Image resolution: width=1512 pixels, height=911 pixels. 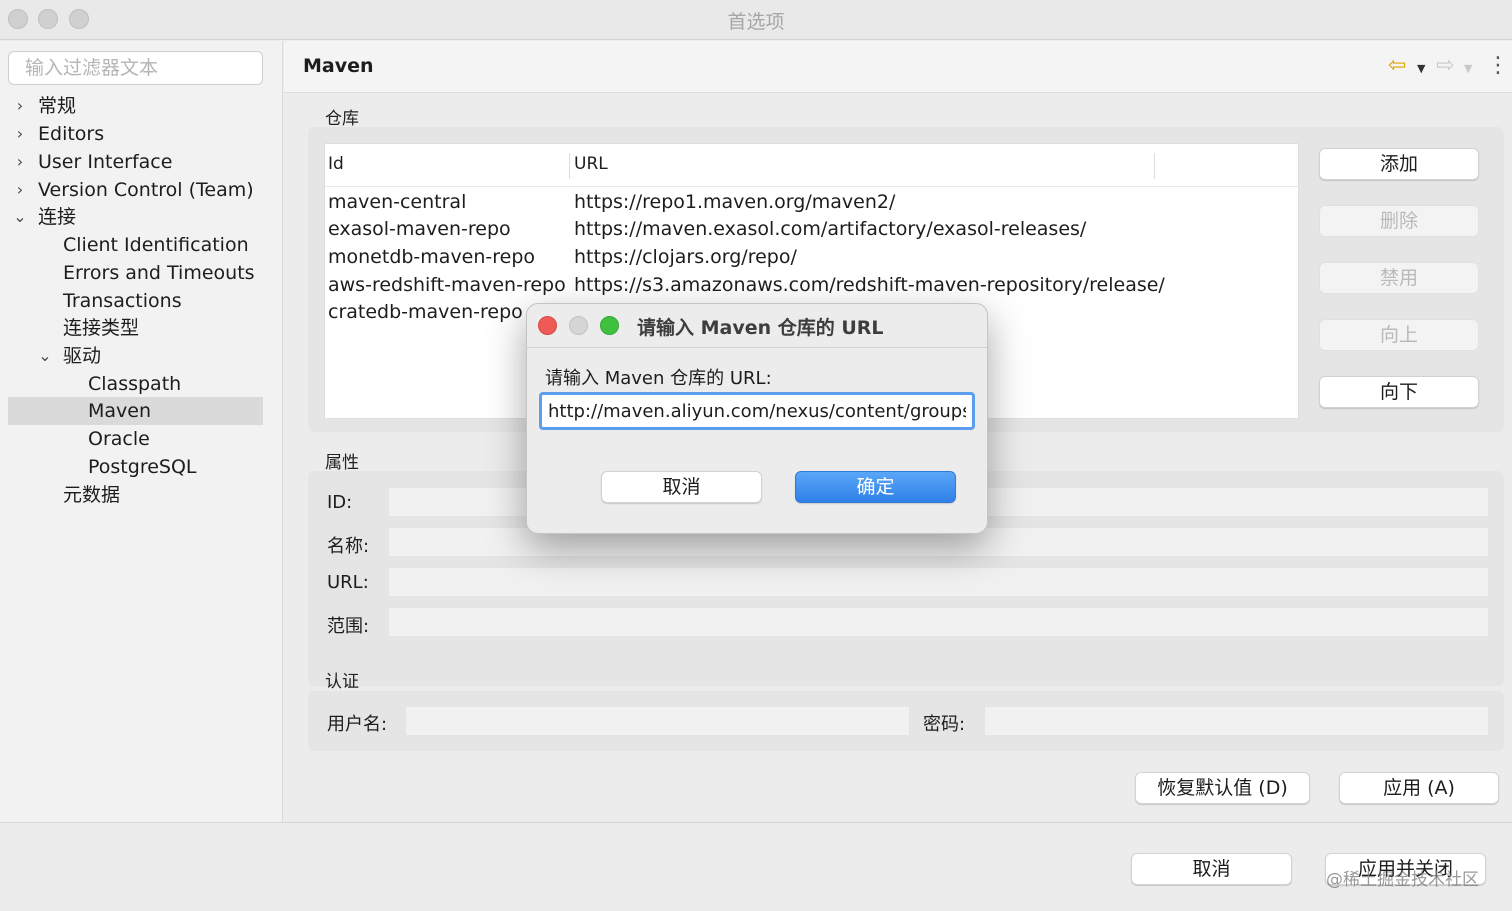 What do you see at coordinates (1399, 335) in the screenshot?
I see `move-up-button: 向上` at bounding box center [1399, 335].